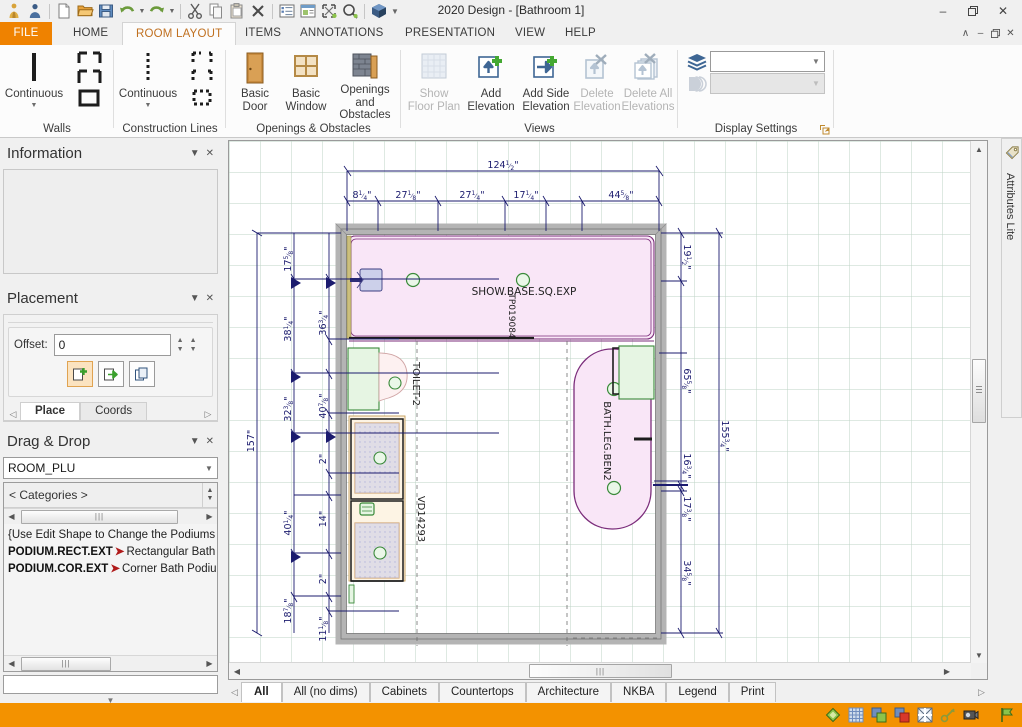  I want to click on categories-scroll-thumb: |||, so click(99, 516).